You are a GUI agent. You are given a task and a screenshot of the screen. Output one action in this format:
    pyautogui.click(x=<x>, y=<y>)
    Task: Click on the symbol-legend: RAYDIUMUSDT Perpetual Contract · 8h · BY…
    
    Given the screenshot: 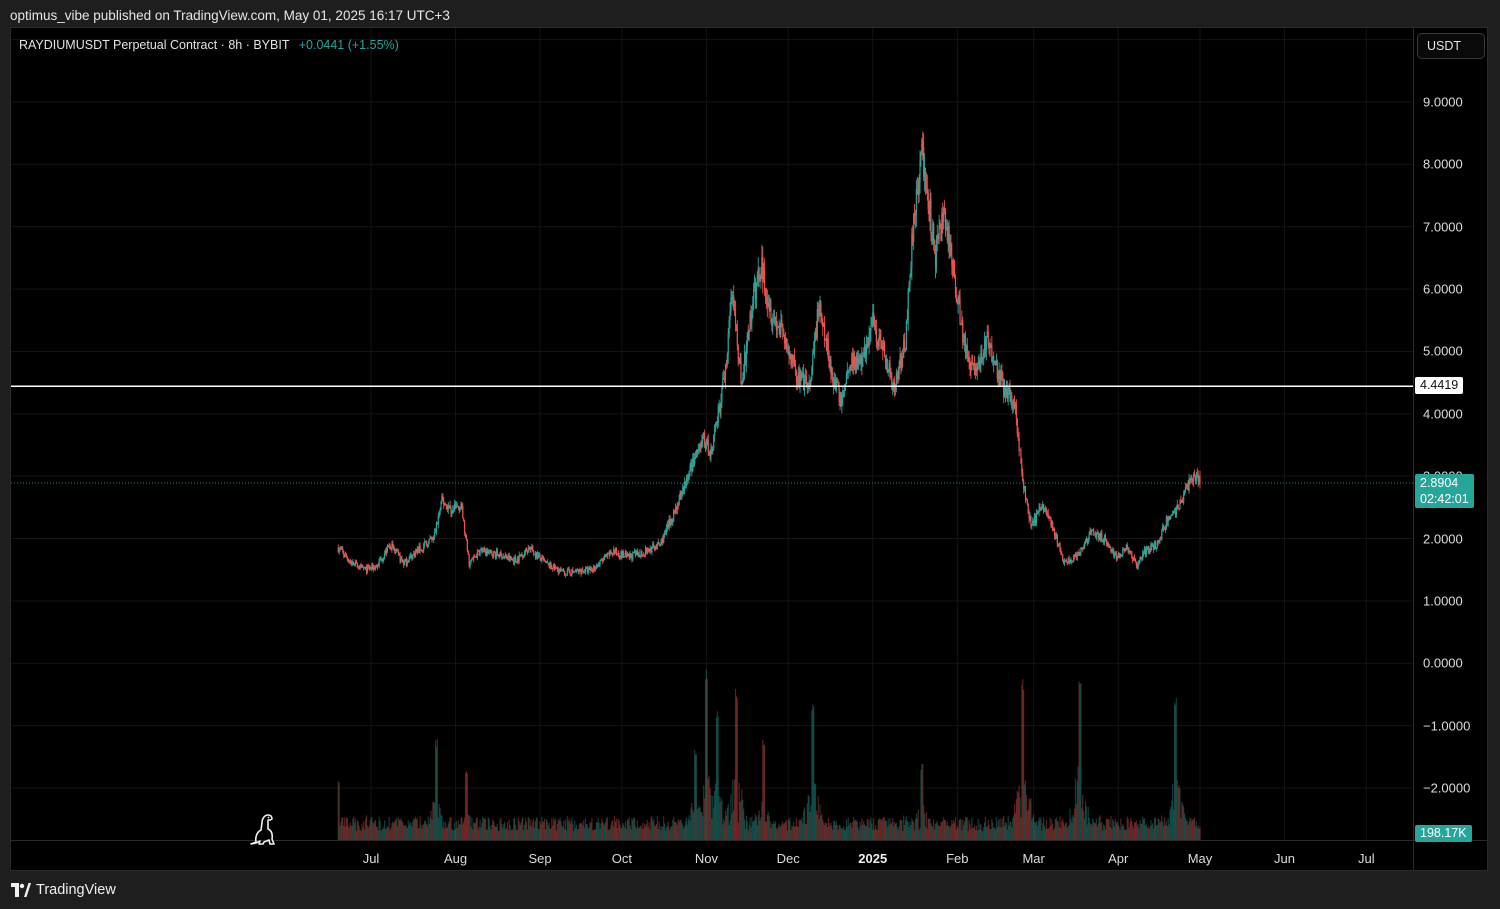 What is the action you would take?
    pyautogui.click(x=209, y=45)
    